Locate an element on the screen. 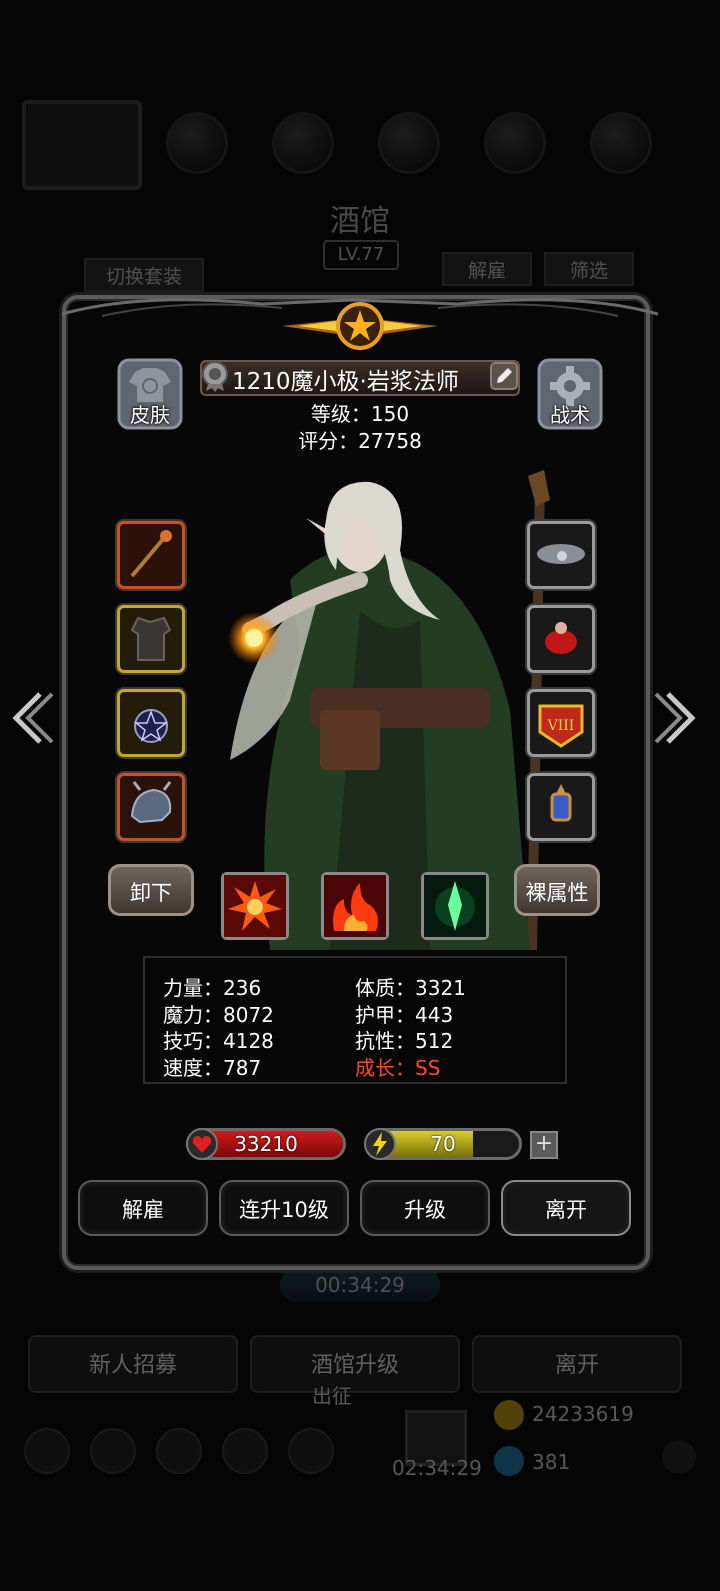 The width and height of the screenshot is (720, 1591). equipment-slot-ring is located at coordinates (561, 639).